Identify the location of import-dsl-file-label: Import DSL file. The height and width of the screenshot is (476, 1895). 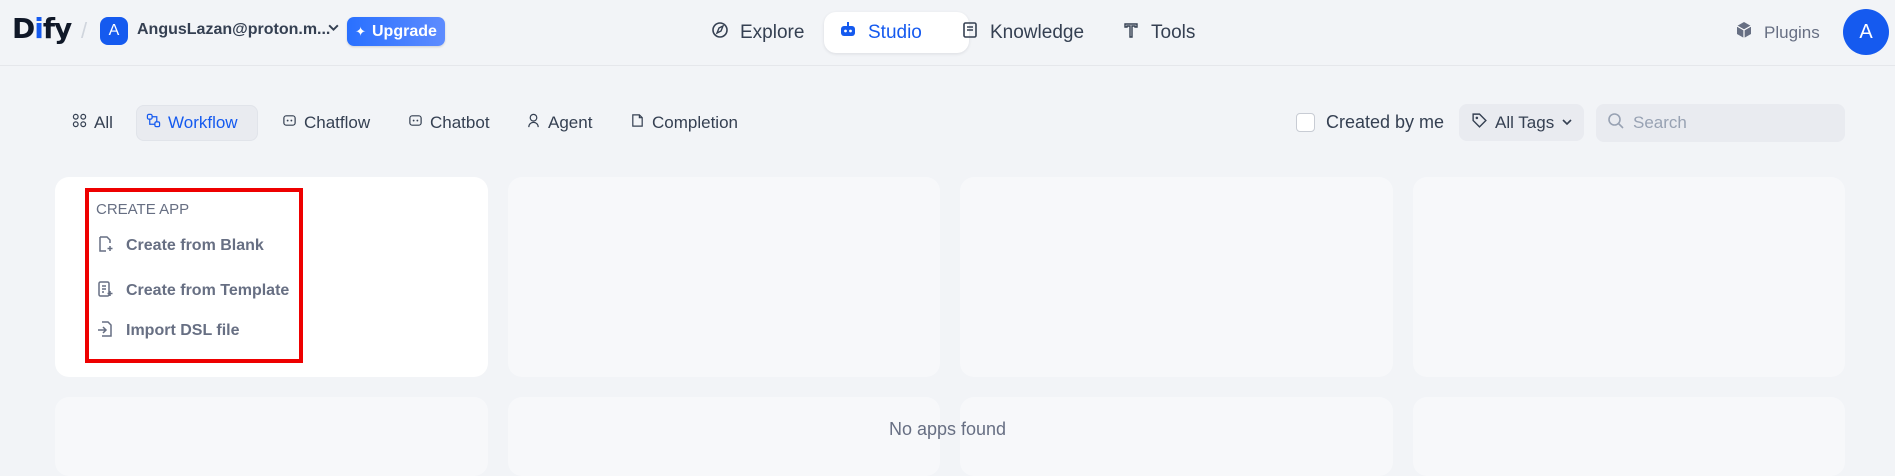
(183, 330).